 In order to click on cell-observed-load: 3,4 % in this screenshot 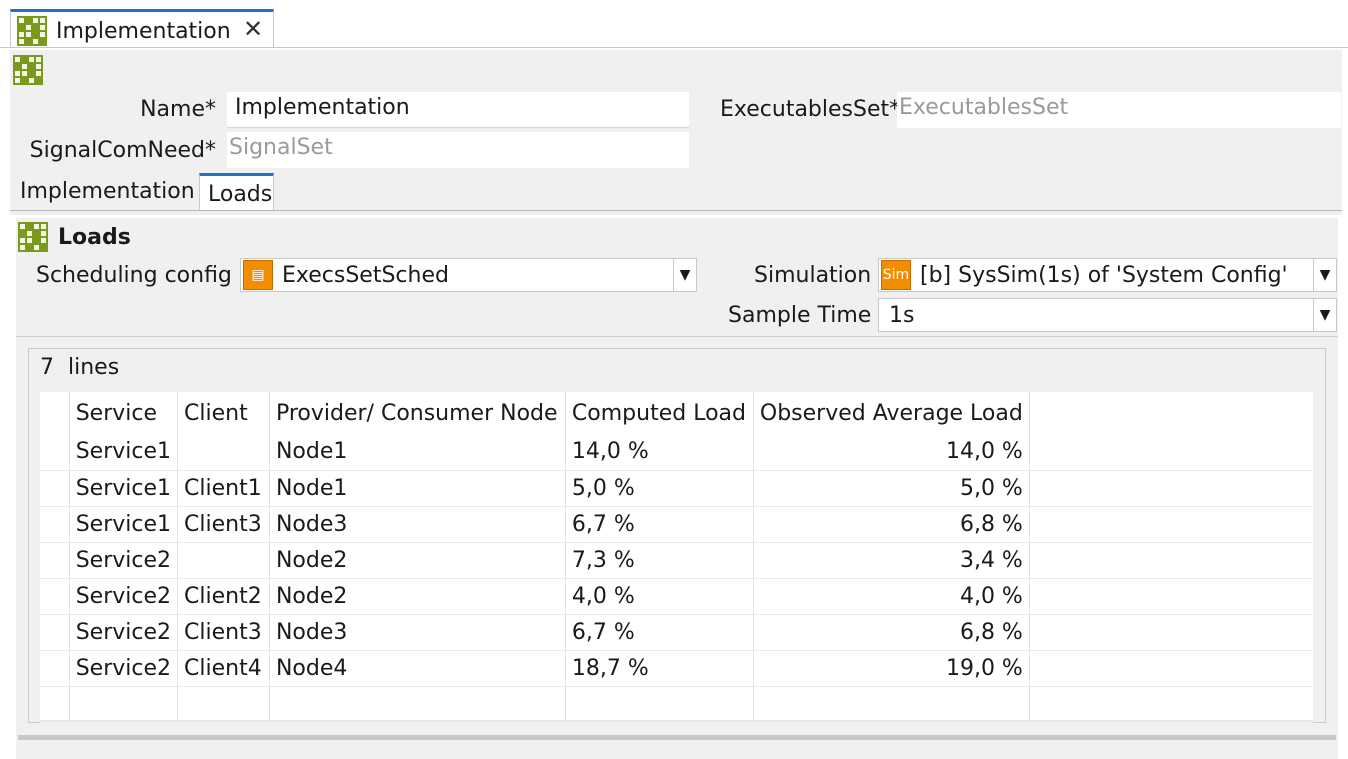, I will do `click(891, 560)`.